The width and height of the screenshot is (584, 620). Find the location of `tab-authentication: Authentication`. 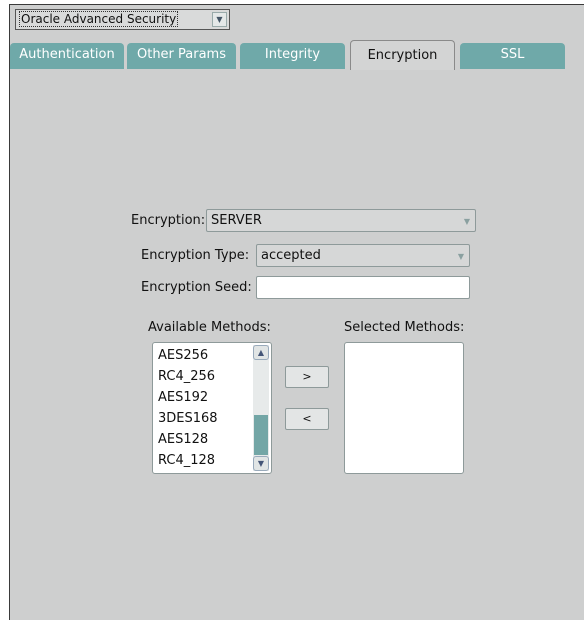

tab-authentication: Authentication is located at coordinates (67, 56).